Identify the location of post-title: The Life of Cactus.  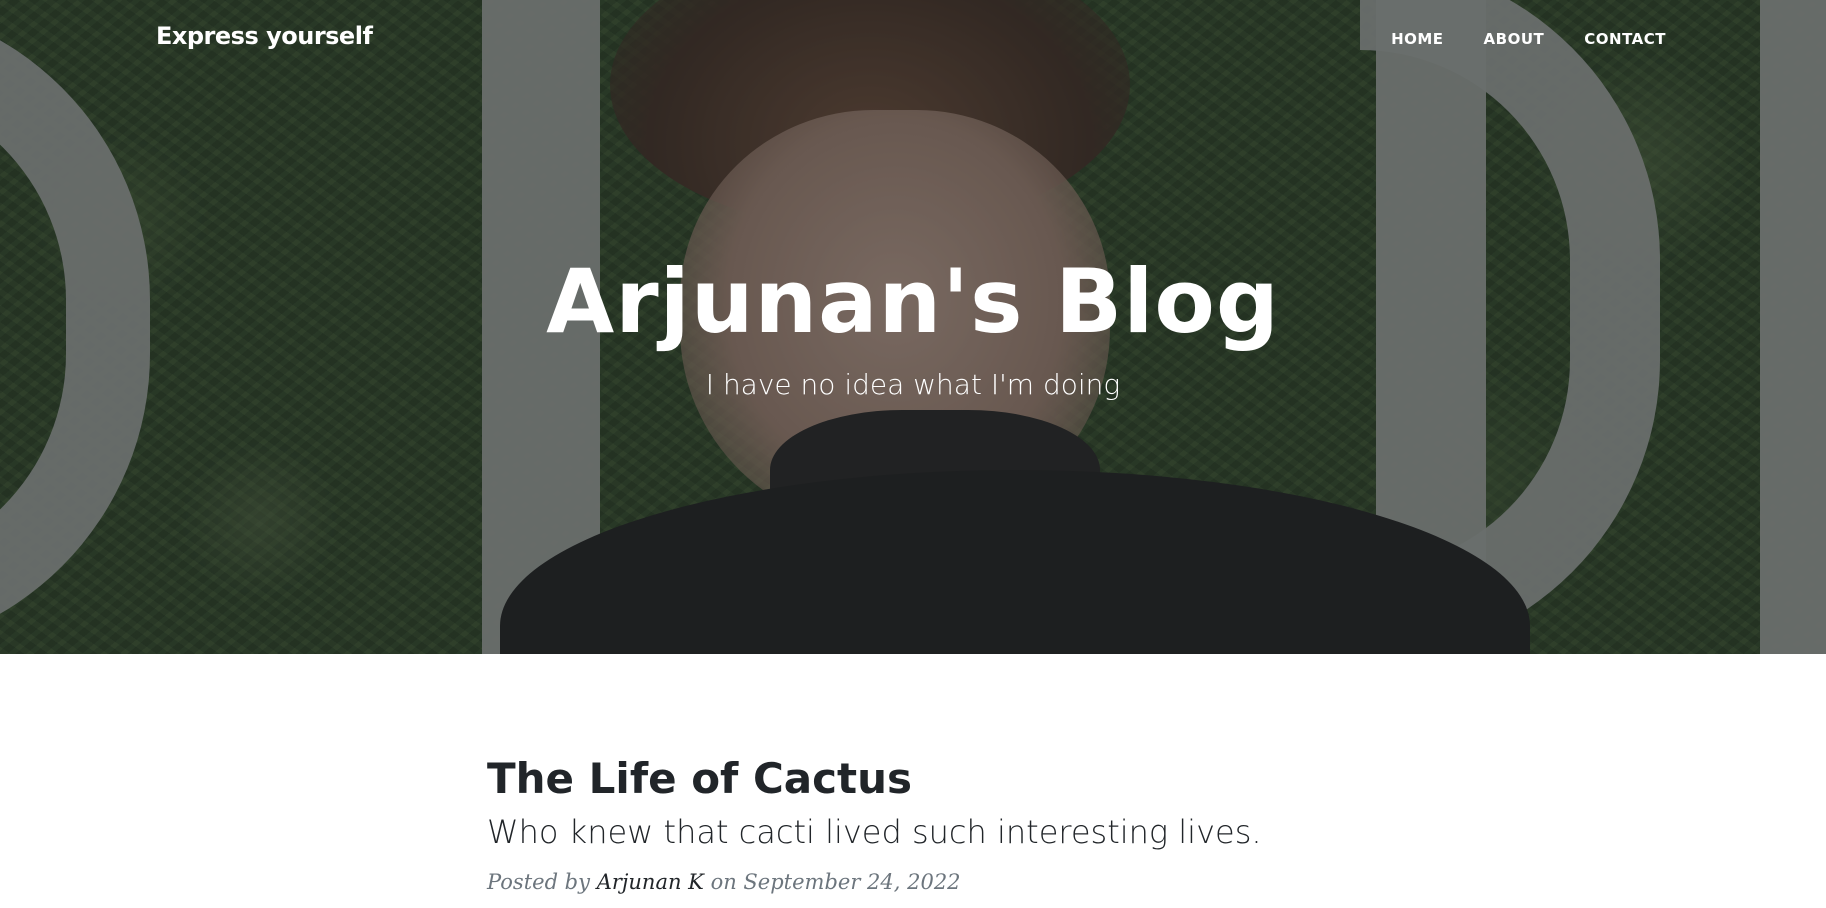
(699, 778).